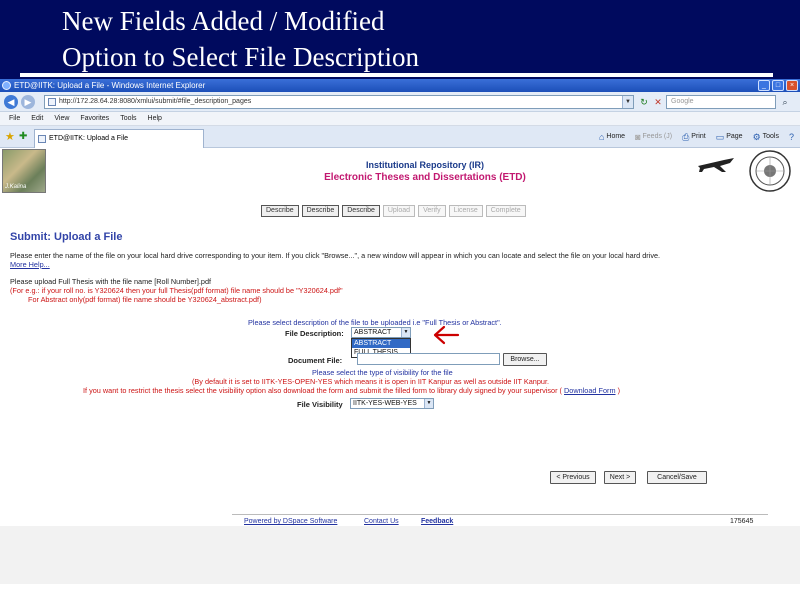 Image resolution: width=800 pixels, height=600 pixels. I want to click on menu-tools: Tools, so click(128, 118).